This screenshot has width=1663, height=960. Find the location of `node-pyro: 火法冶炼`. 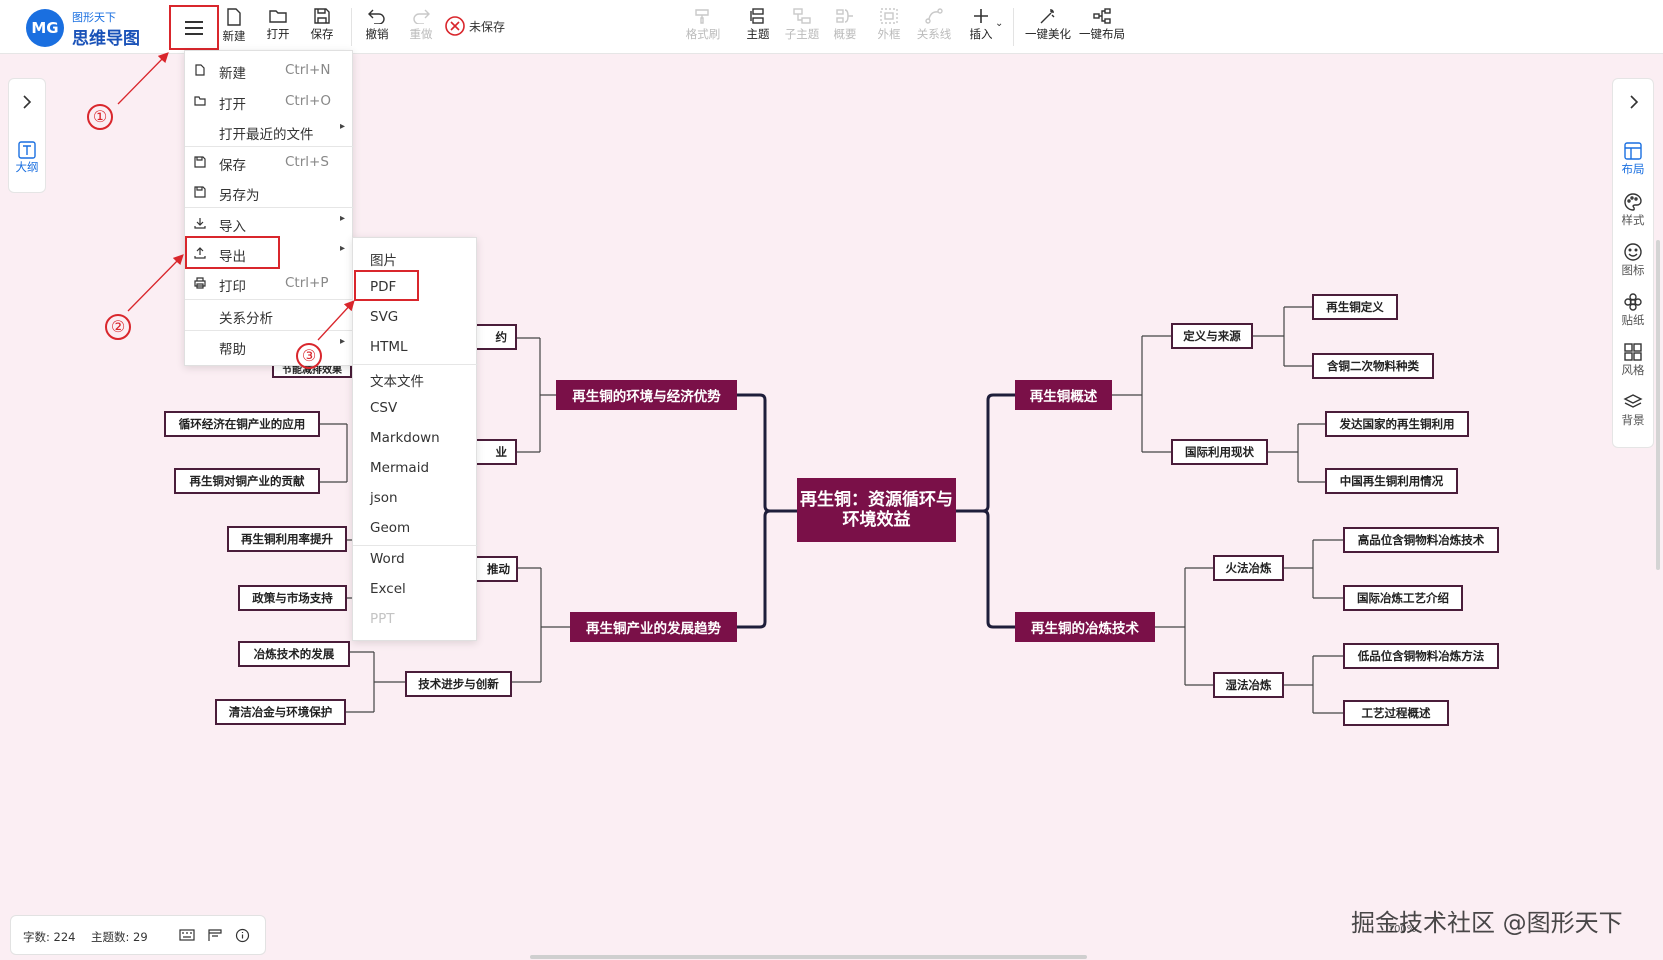

node-pyro: 火法冶炼 is located at coordinates (1248, 568).